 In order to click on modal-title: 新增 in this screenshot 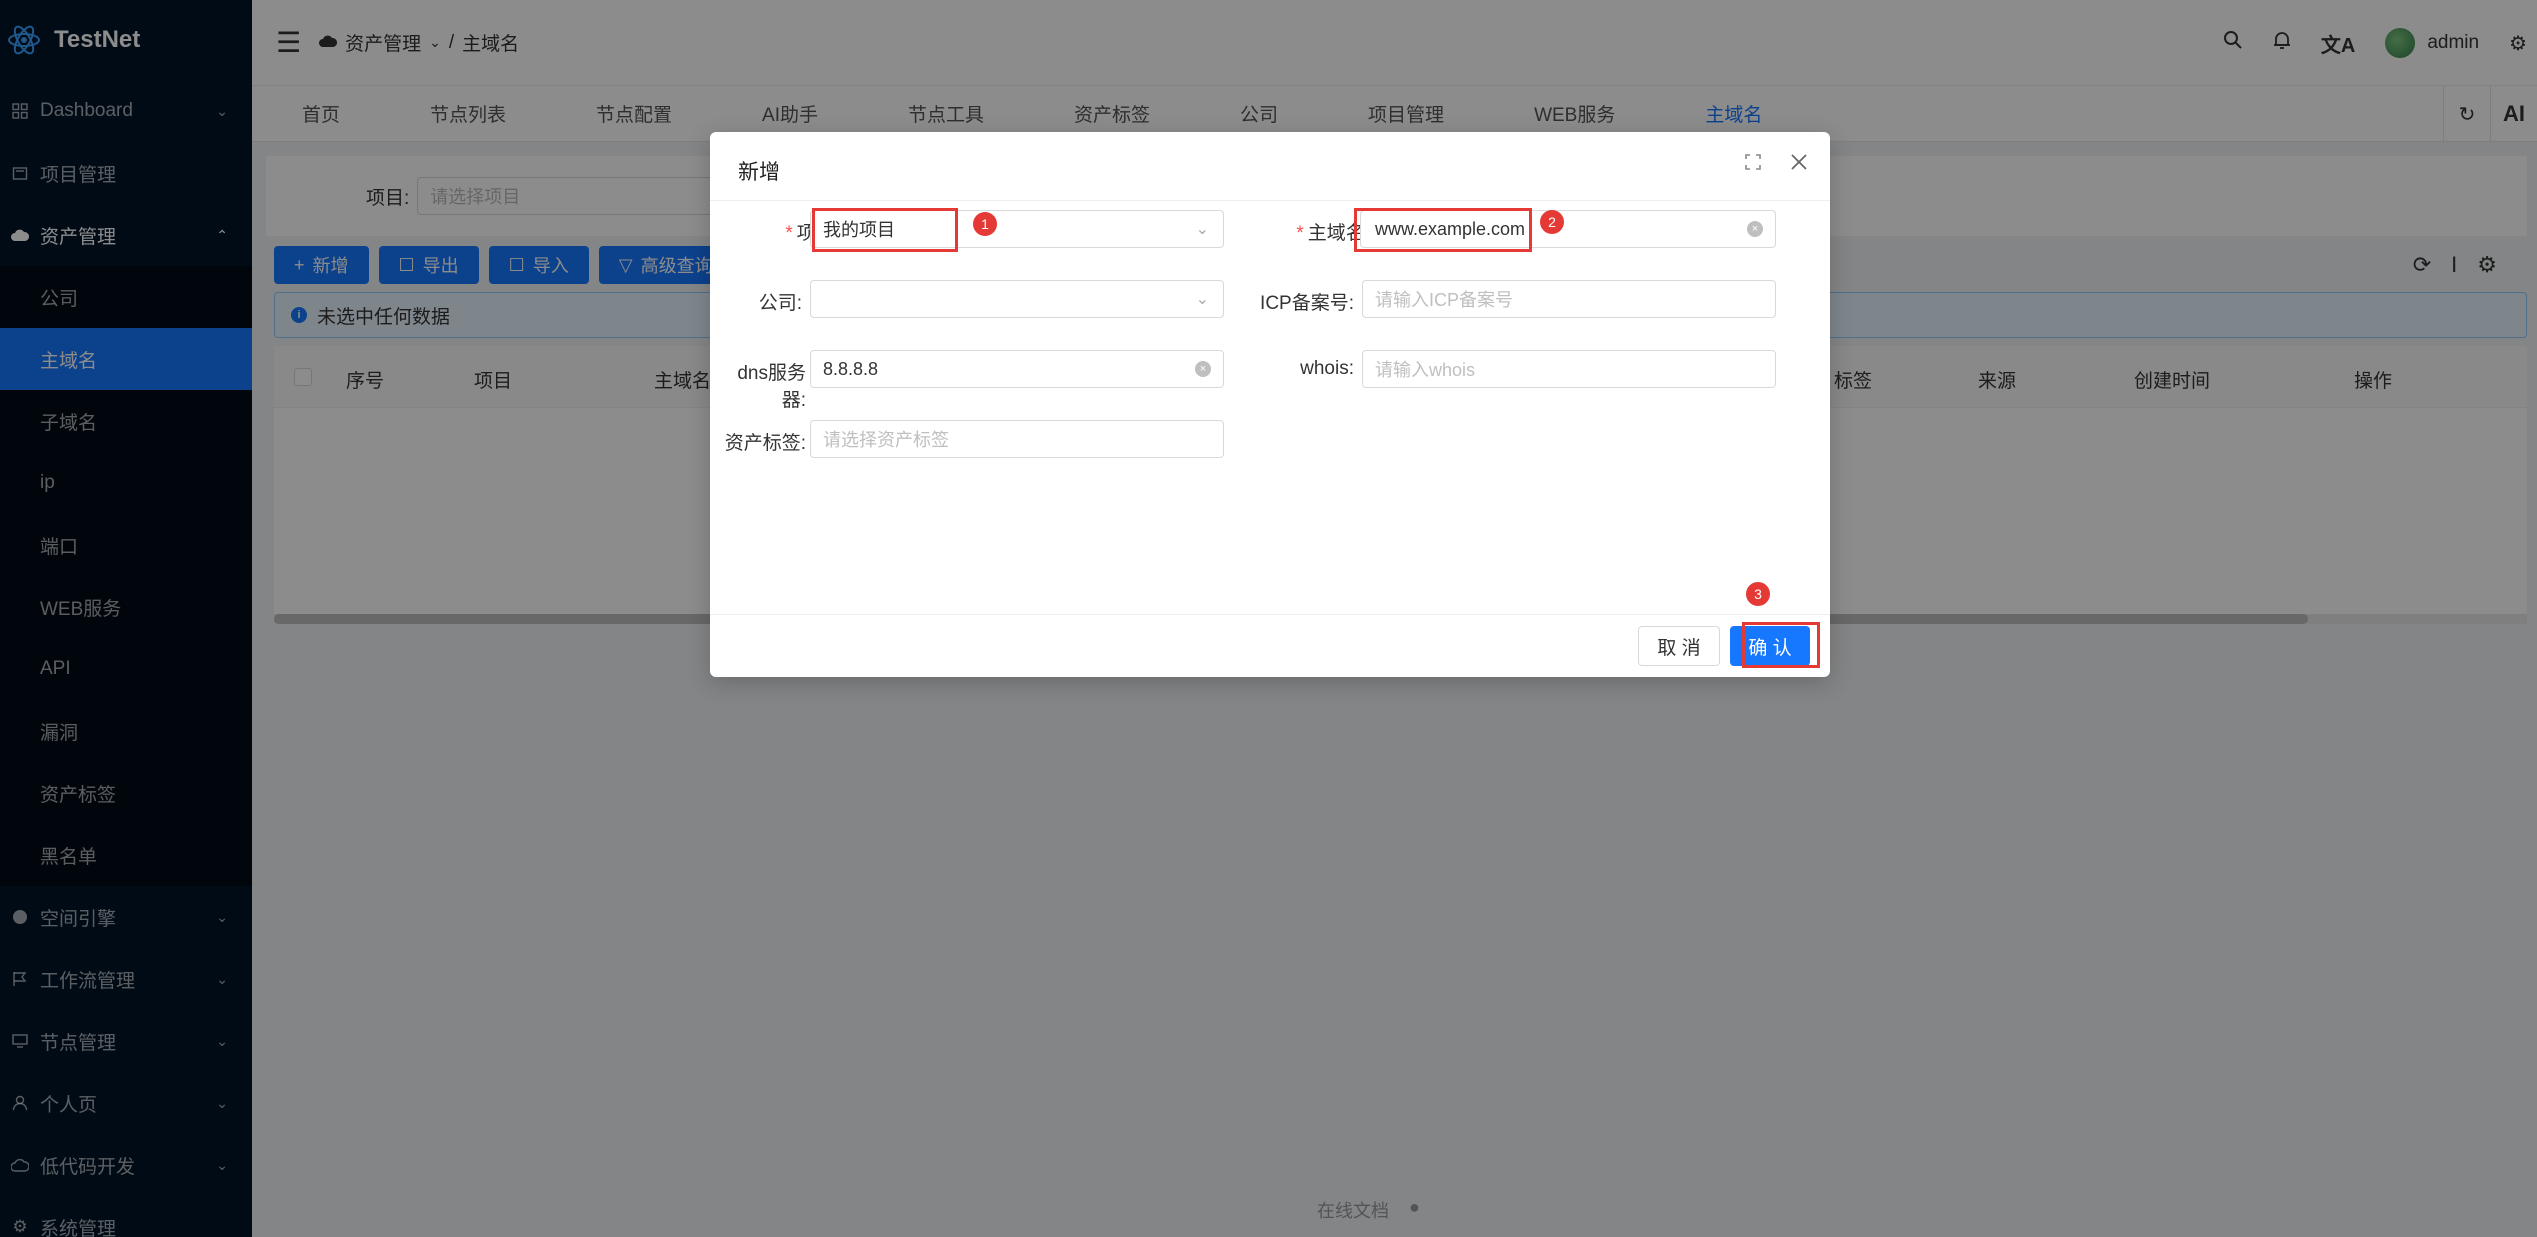, I will do `click(759, 172)`.